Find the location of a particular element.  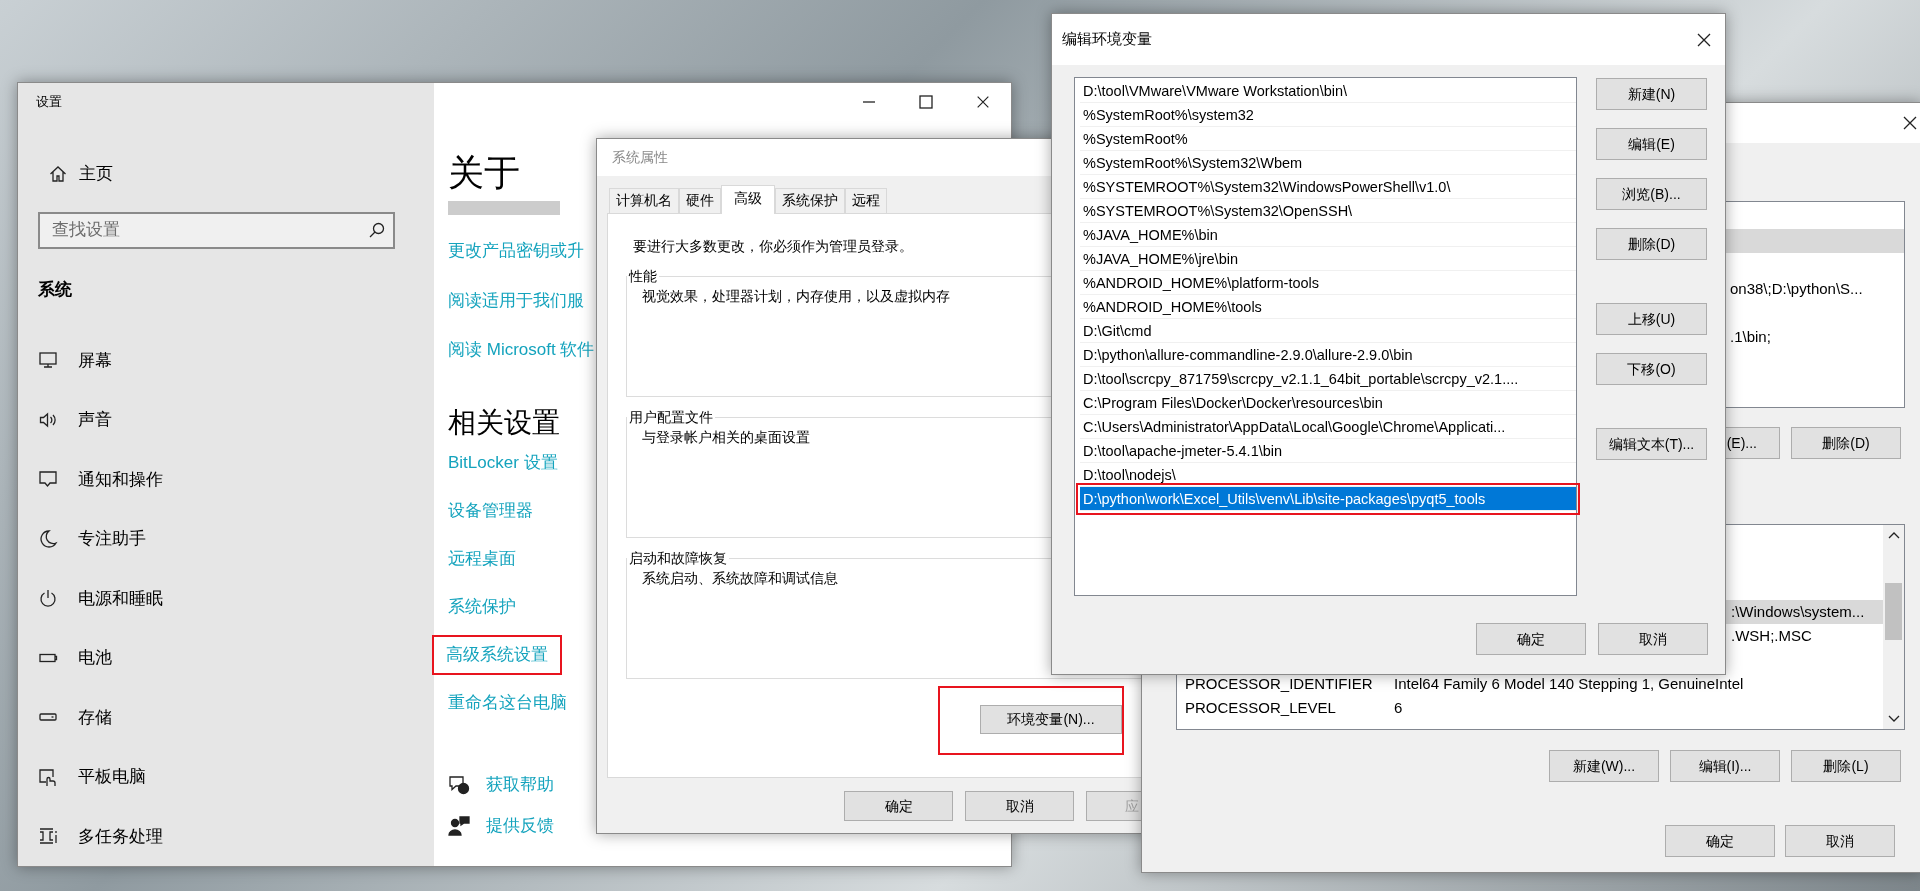

group-title: 性能 is located at coordinates (643, 276).